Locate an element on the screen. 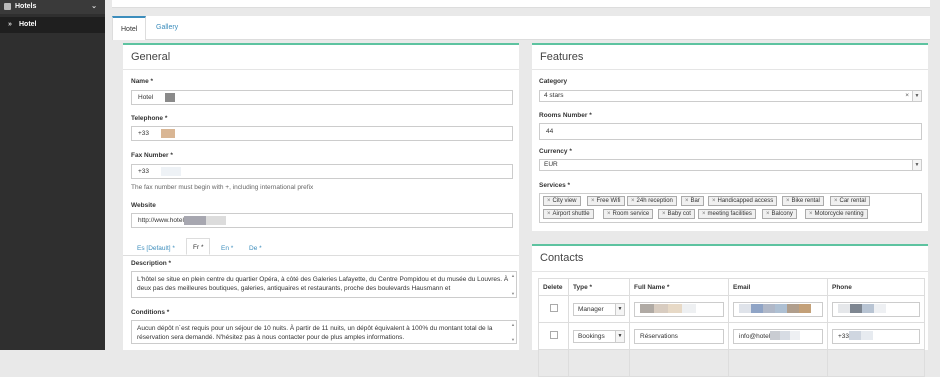 This screenshot has width=940, height=377. name-value: Hotel is located at coordinates (146, 97).